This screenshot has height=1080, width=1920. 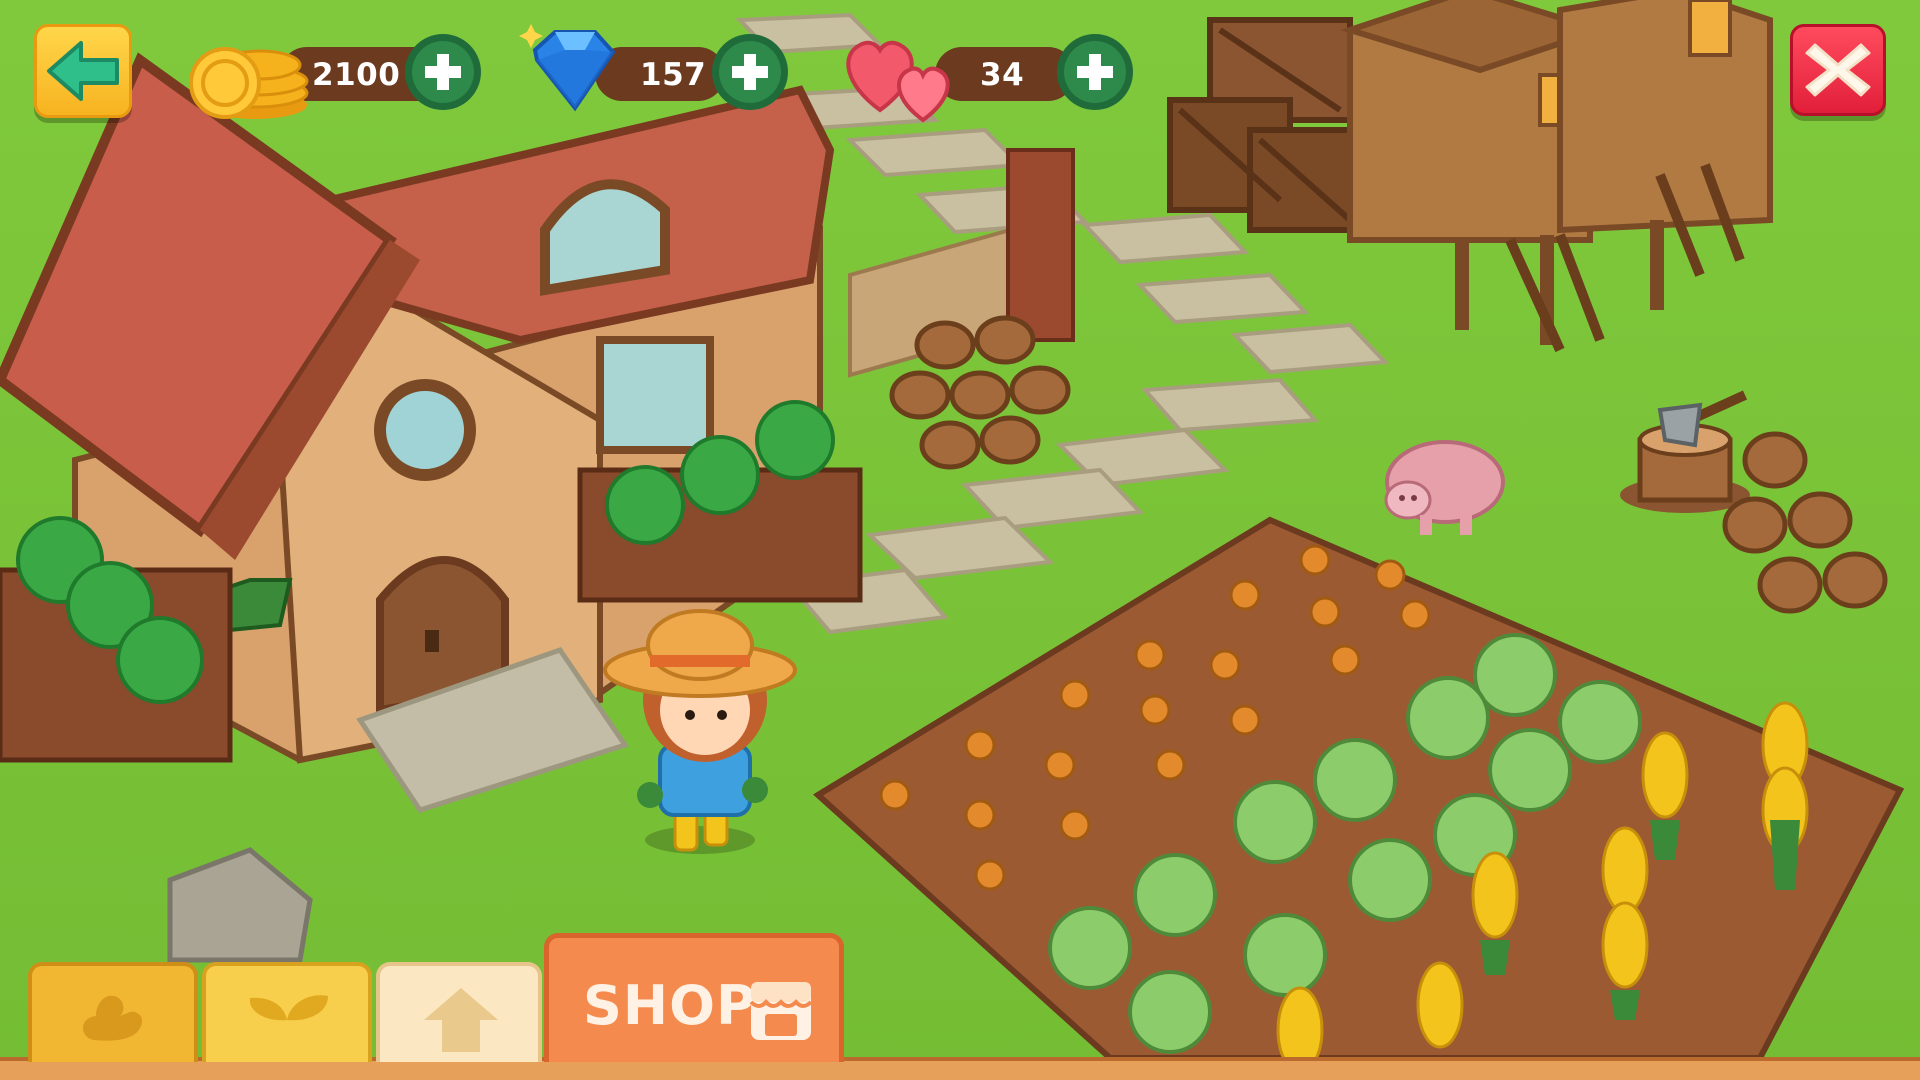 I want to click on close-button, so click(x=1838, y=70).